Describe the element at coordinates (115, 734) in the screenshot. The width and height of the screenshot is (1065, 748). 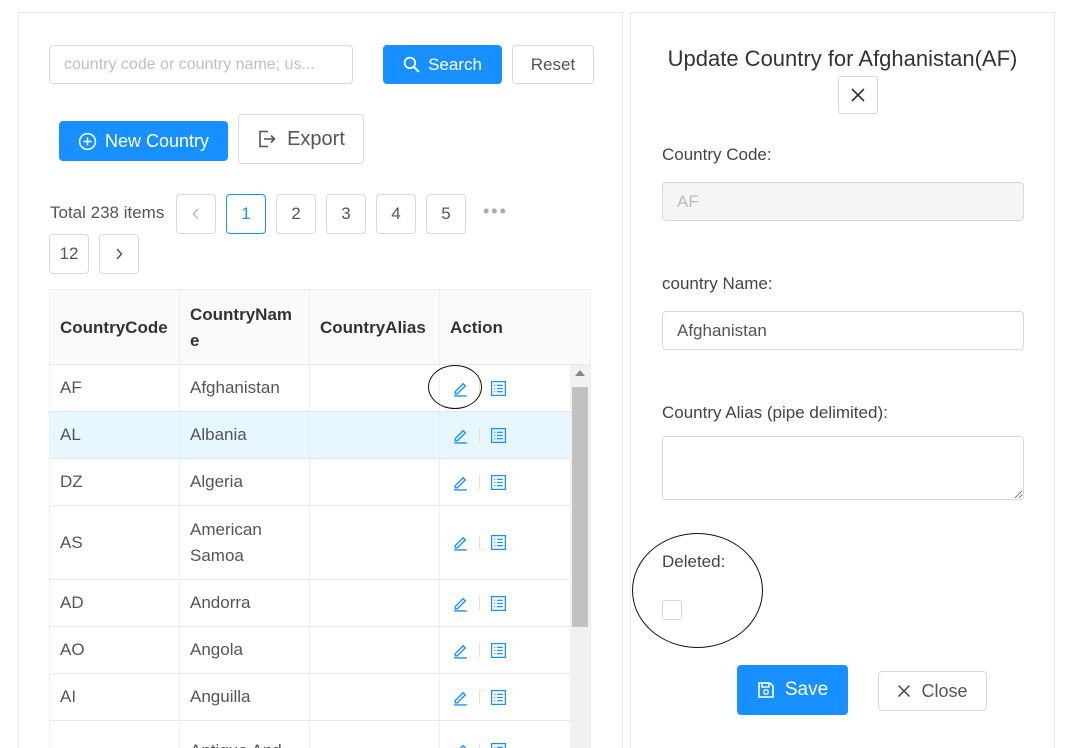
I see `cell-country-code` at that location.